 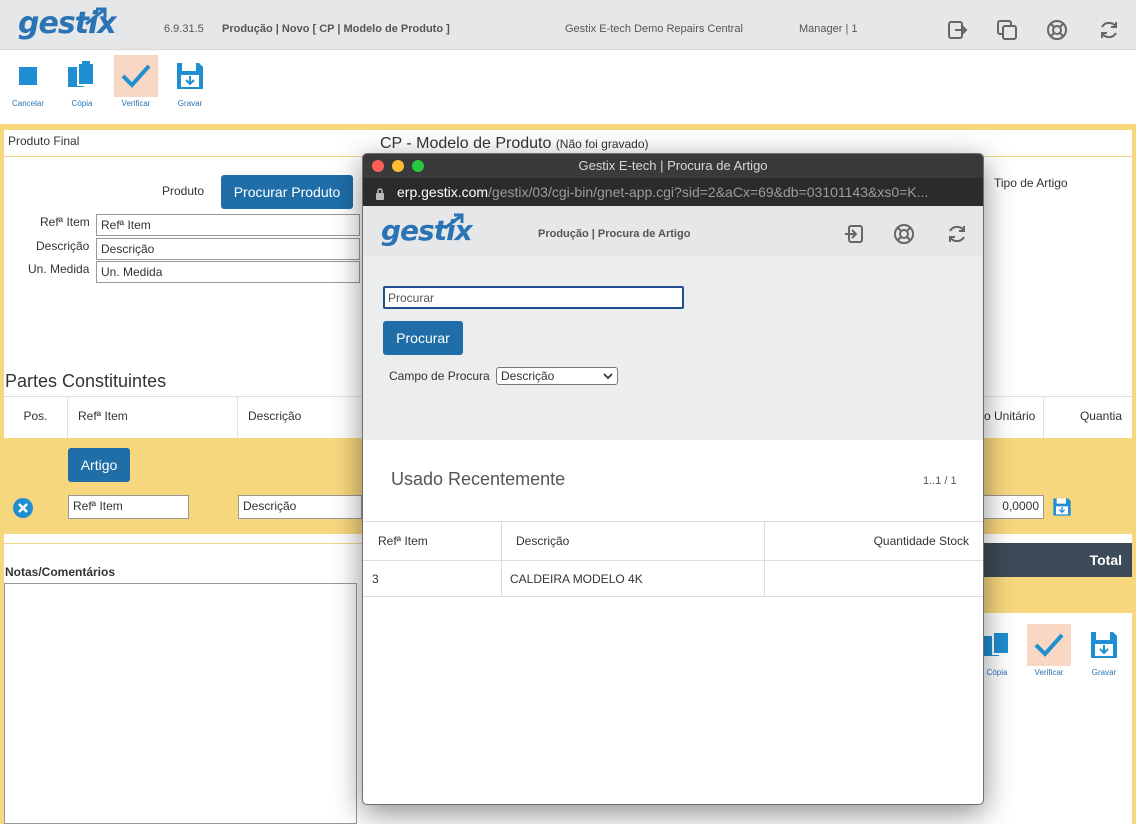 I want to click on bottom-verify-label: Verificar, so click(x=1049, y=672).